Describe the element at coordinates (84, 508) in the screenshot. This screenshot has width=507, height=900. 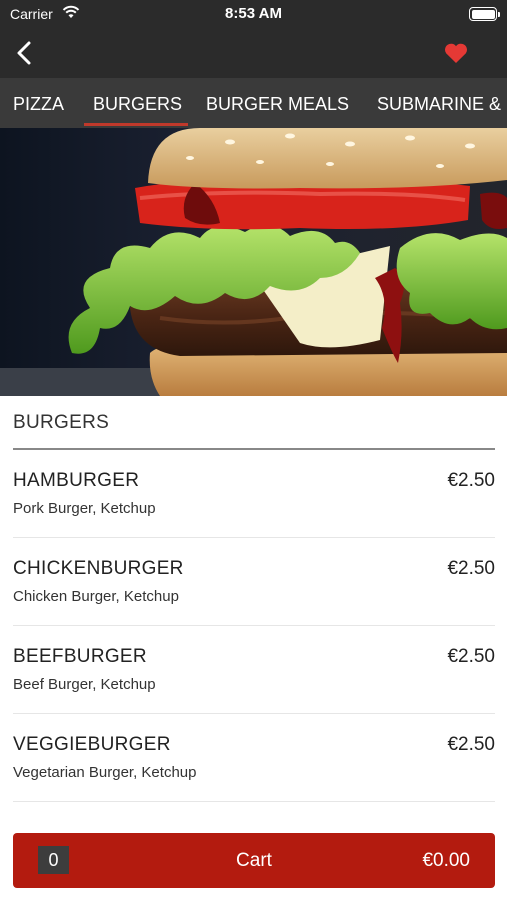
I see `item-description: Pork Burger, Ketchup` at that location.